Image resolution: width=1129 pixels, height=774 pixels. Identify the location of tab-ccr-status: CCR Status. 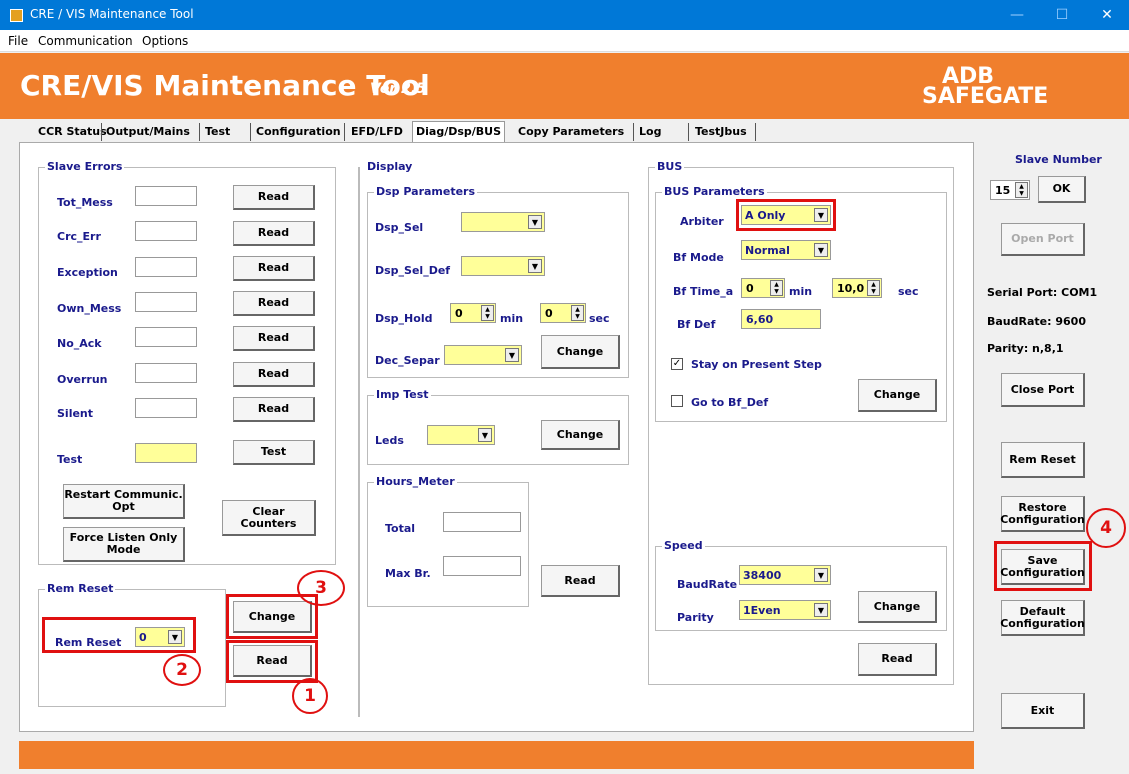
(72, 131).